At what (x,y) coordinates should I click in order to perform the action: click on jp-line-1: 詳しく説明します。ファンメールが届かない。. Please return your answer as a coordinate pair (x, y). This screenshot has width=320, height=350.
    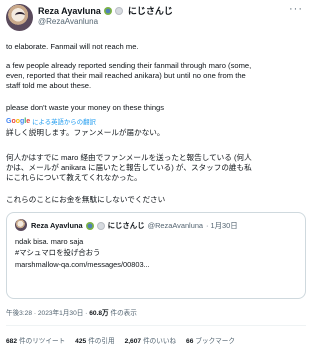
    Looking at the image, I should click on (85, 132).